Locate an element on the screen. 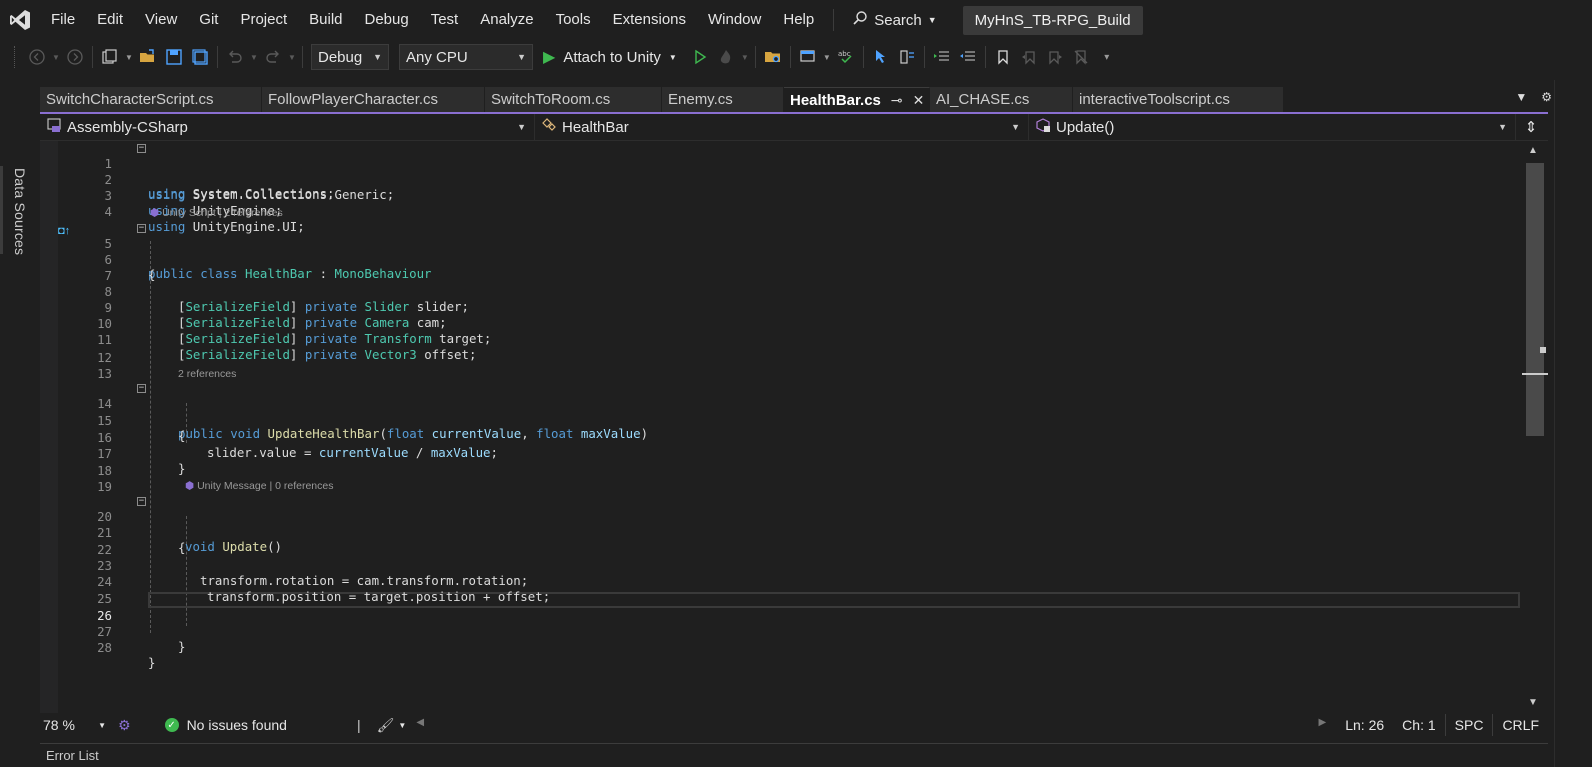 The image size is (1592, 767). splitter-handle: | is located at coordinates (359, 725).